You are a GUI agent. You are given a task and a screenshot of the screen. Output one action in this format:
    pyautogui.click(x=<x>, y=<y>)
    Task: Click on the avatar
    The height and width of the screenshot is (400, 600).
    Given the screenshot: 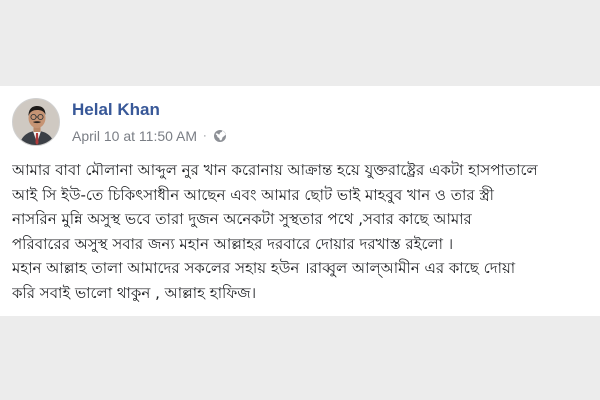 What is the action you would take?
    pyautogui.click(x=36, y=122)
    